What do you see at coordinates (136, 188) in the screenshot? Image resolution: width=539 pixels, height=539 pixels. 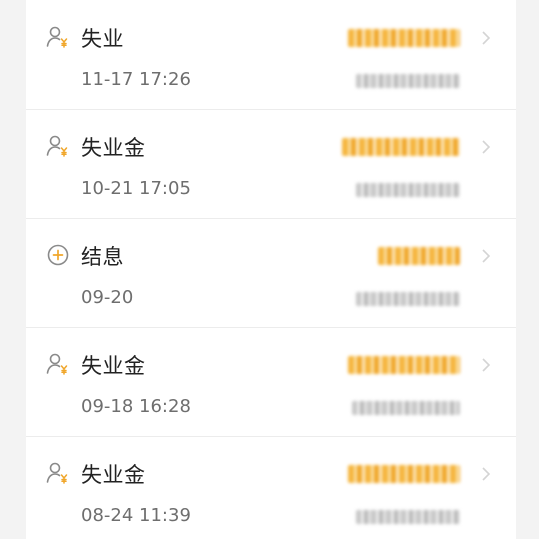 I see `transaction-date: 10-21 17:05` at bounding box center [136, 188].